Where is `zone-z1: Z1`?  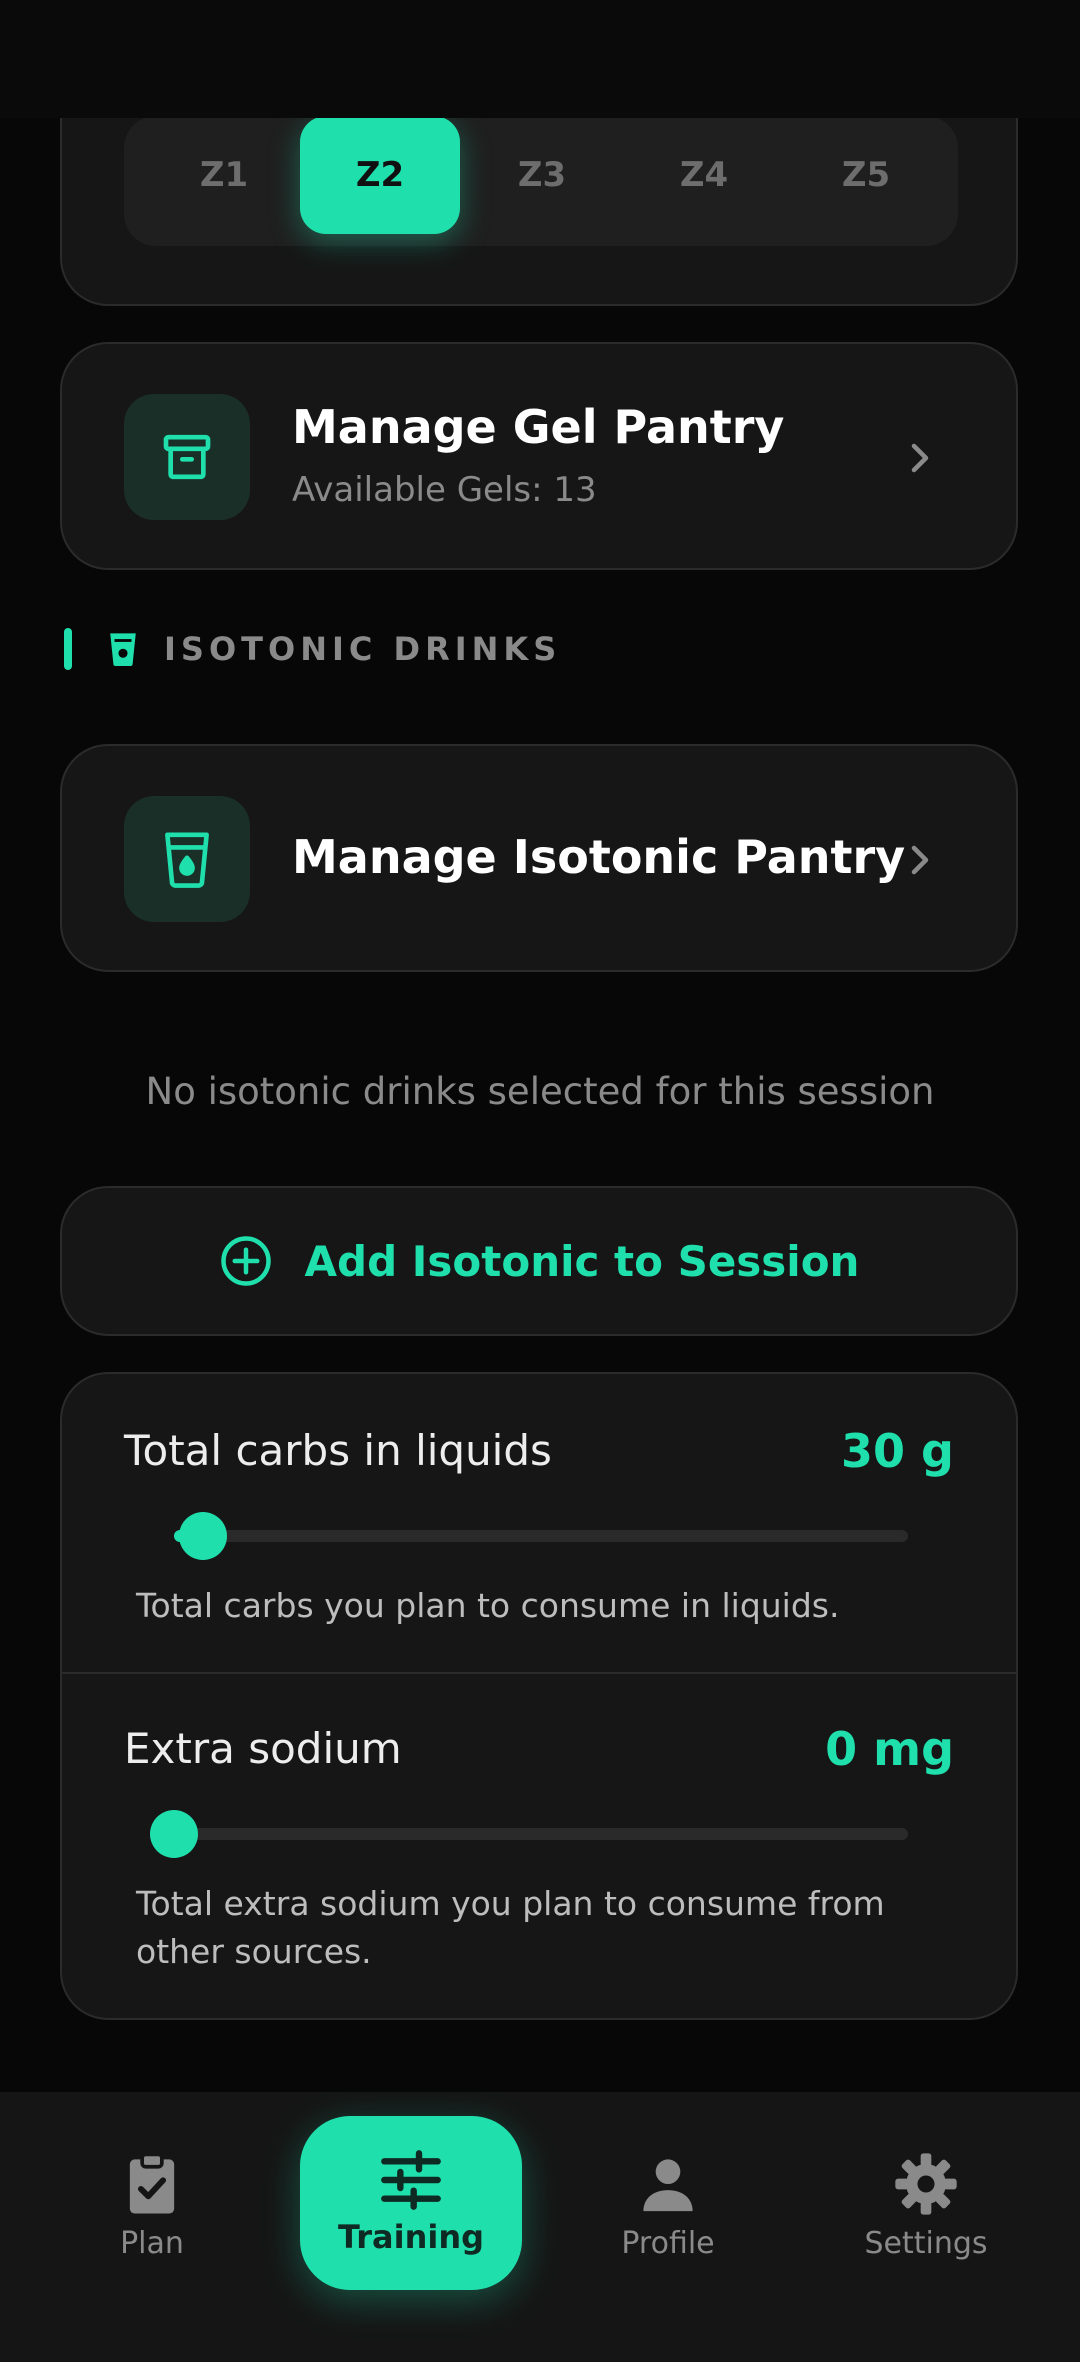 zone-z1: Z1 is located at coordinates (224, 175).